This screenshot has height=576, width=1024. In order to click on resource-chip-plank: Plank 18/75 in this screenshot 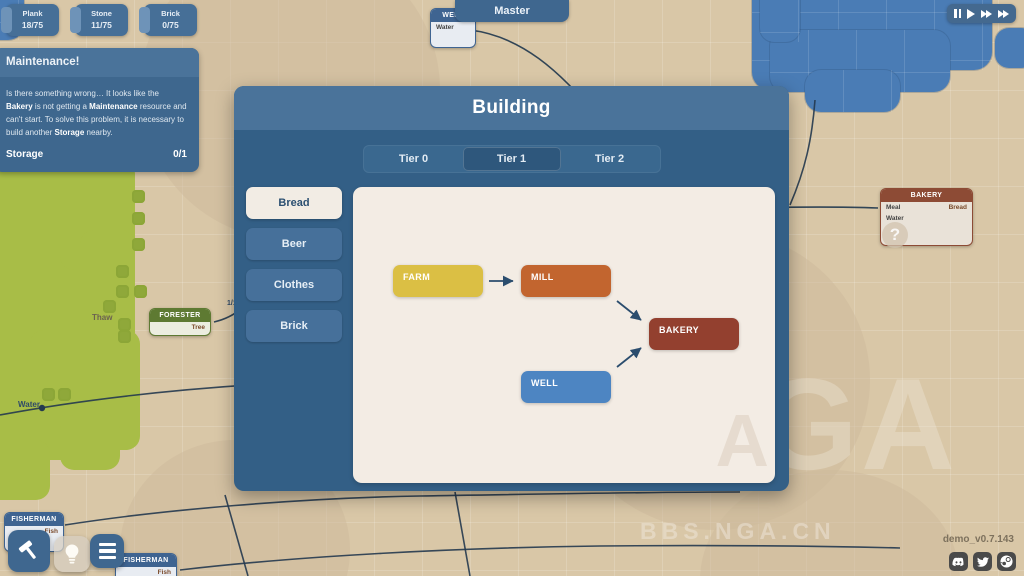, I will do `click(30, 20)`.